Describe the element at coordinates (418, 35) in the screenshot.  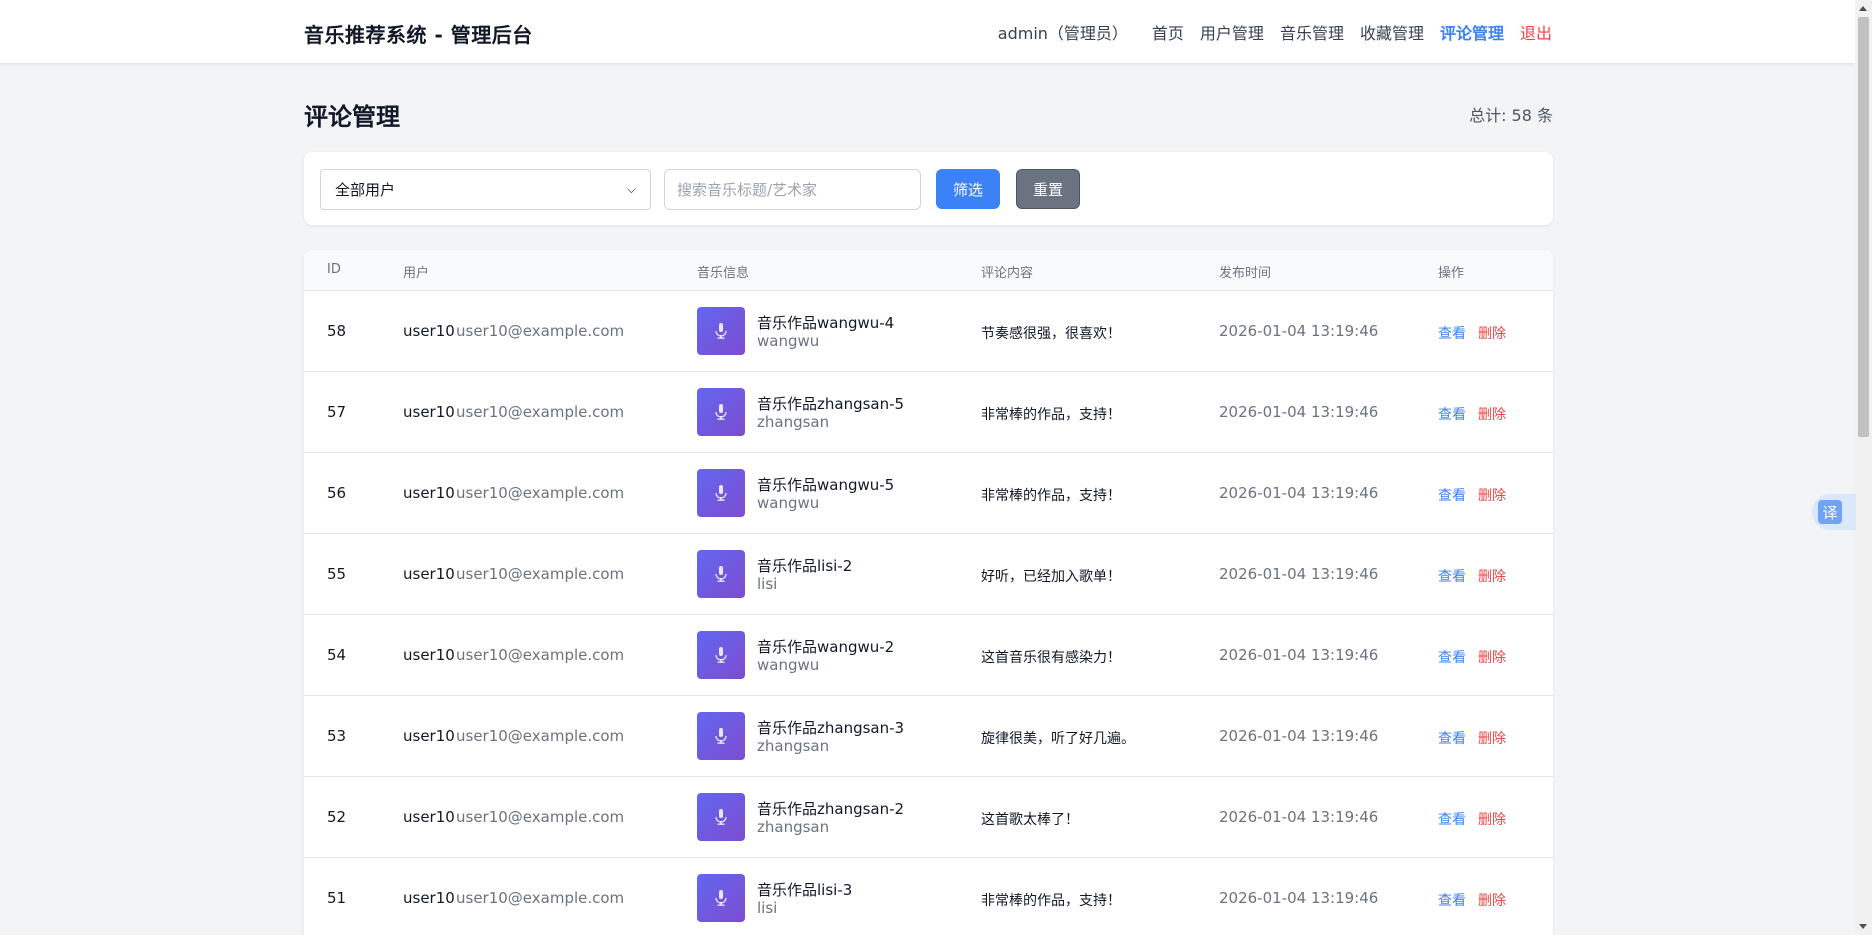
I see `brand-title: 音乐推荐系统 - 管理后台` at that location.